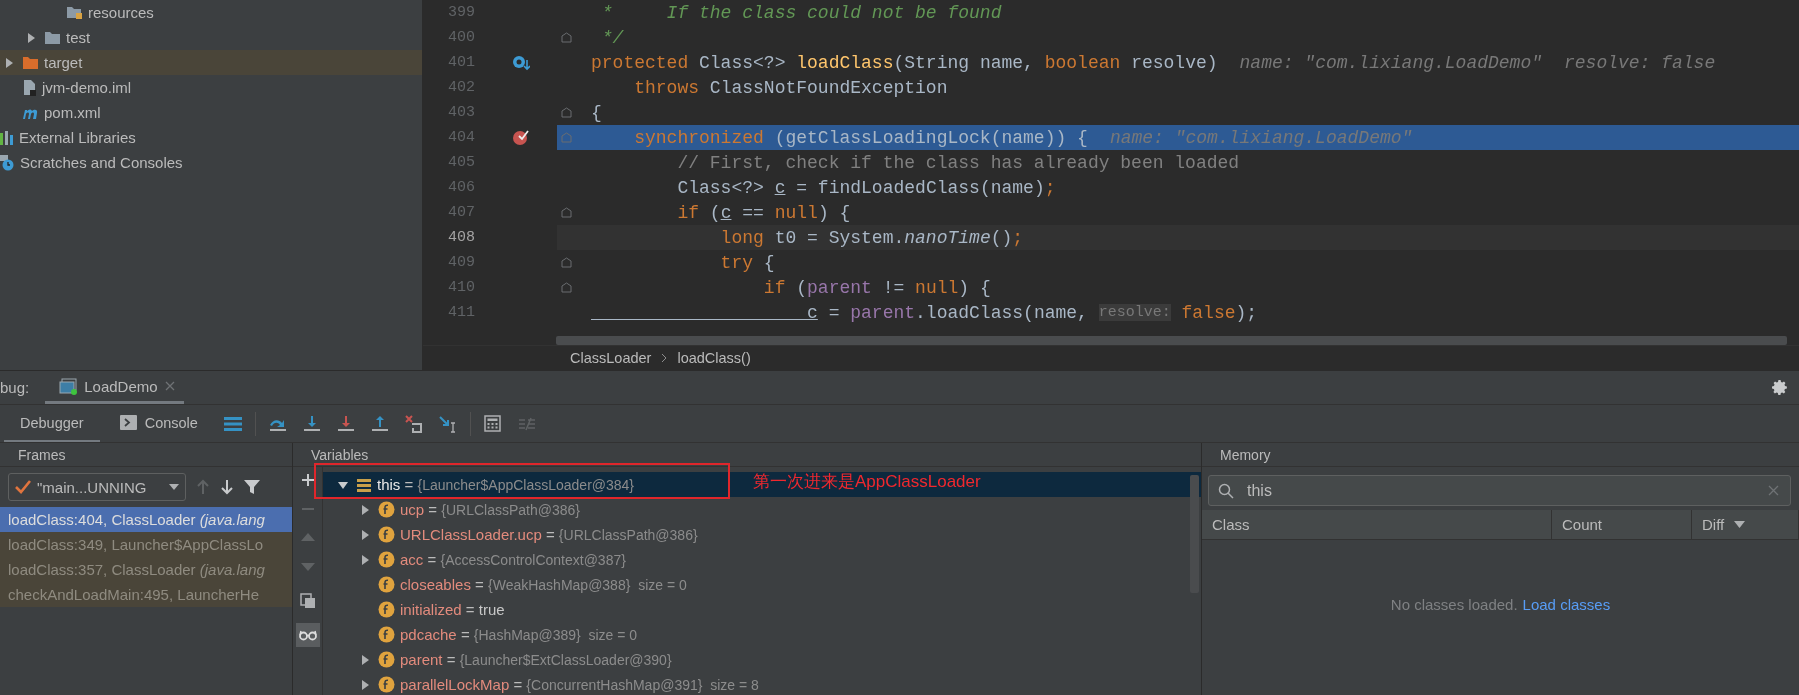  What do you see at coordinates (526, 423) in the screenshot?
I see `trace-lines-icon` at bounding box center [526, 423].